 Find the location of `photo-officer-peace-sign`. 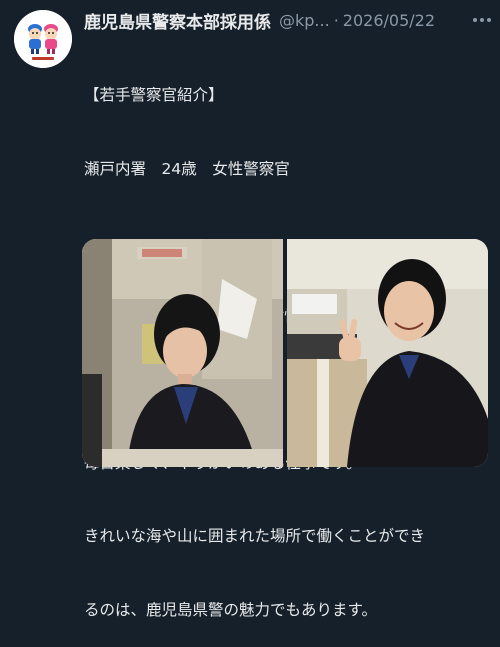

photo-officer-peace-sign is located at coordinates (387, 353).